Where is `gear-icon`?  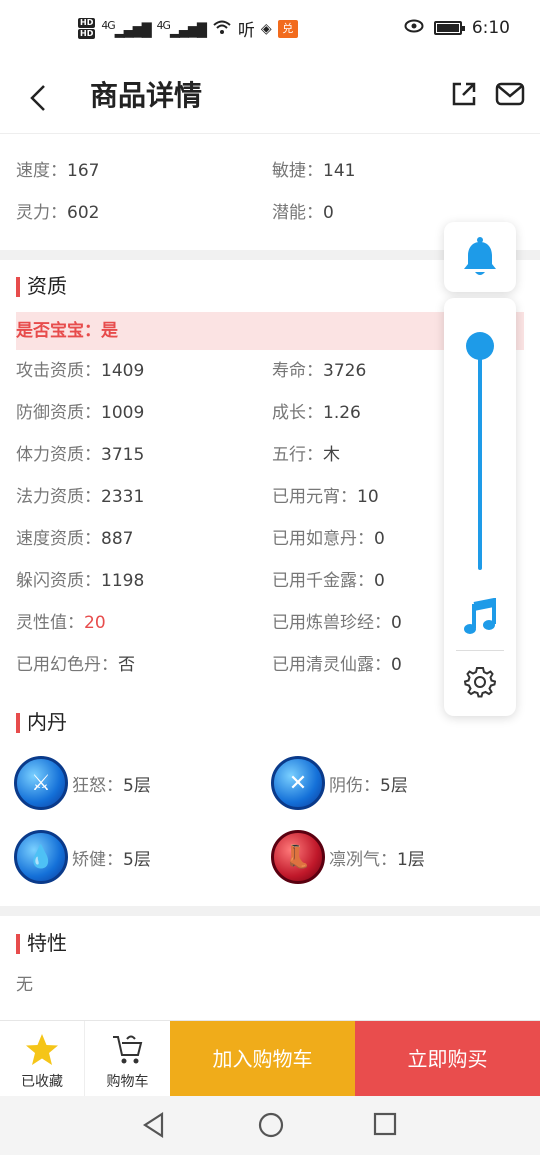
gear-icon is located at coordinates (480, 682).